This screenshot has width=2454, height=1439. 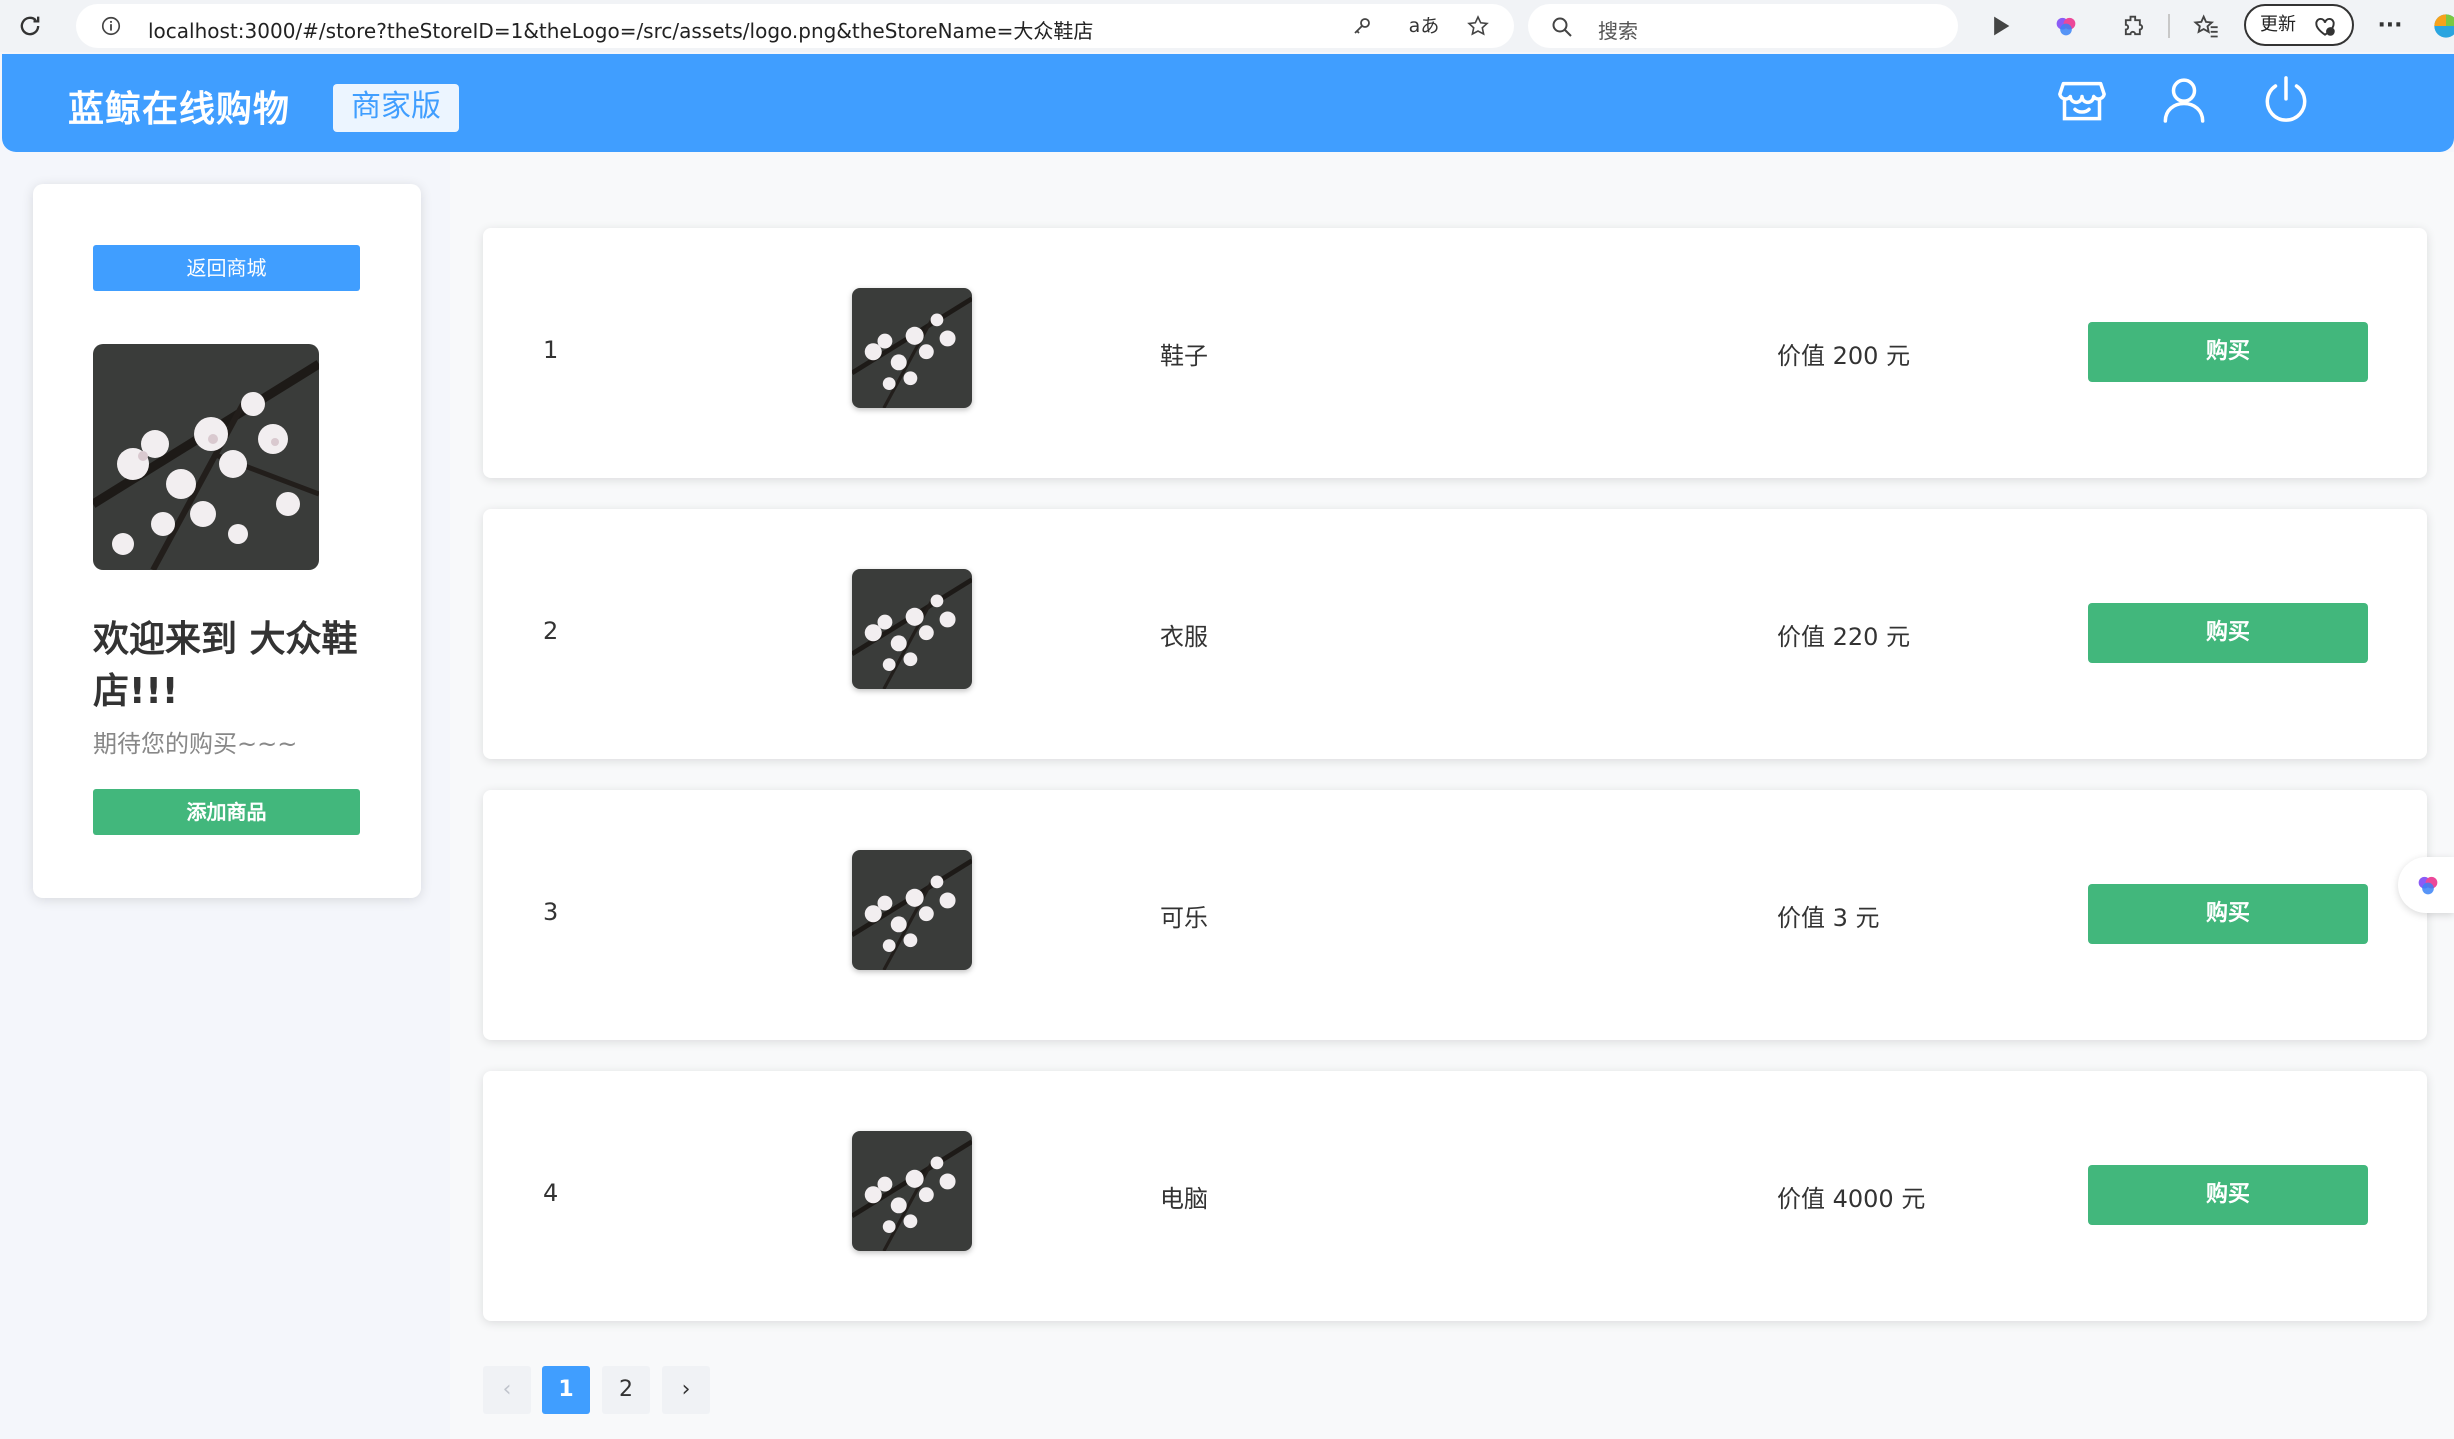 What do you see at coordinates (226, 268) in the screenshot?
I see `back-to-mall-button: 返回商城` at bounding box center [226, 268].